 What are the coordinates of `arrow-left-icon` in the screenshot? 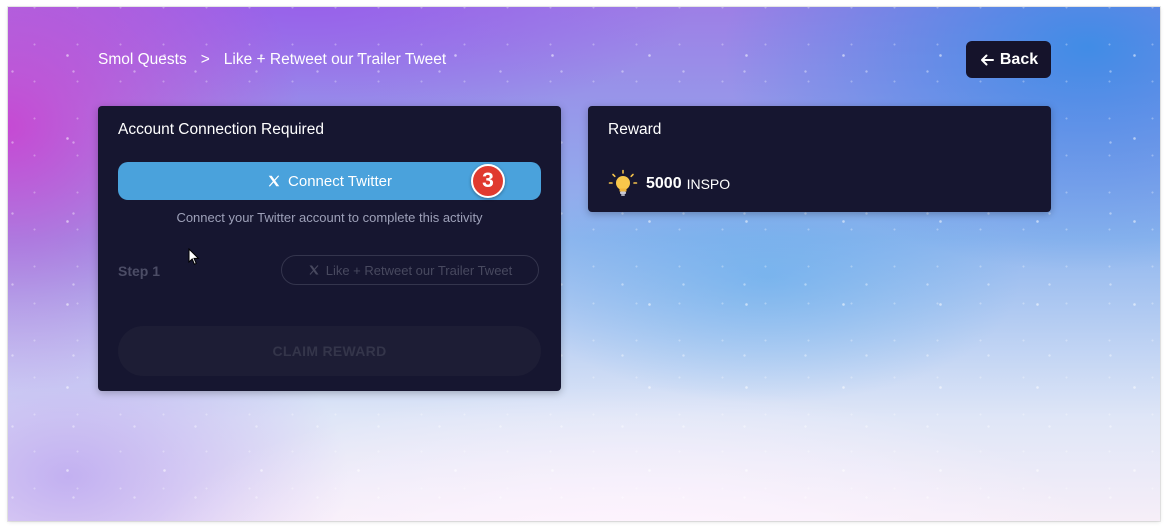 It's located at (987, 59).